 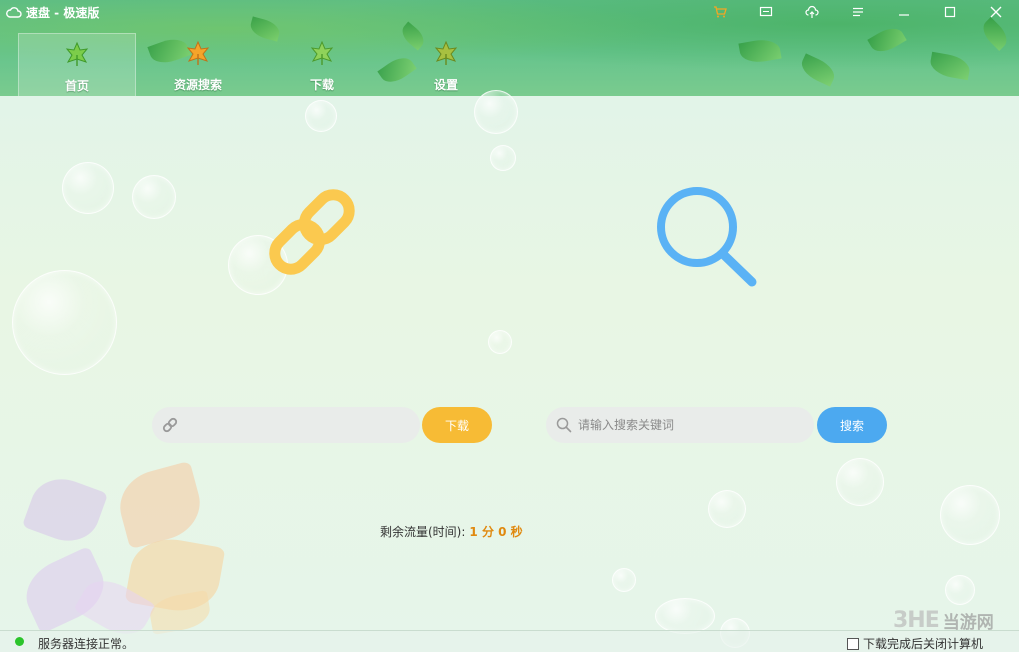 What do you see at coordinates (968, 622) in the screenshot?
I see `watermark-text: 当游网` at bounding box center [968, 622].